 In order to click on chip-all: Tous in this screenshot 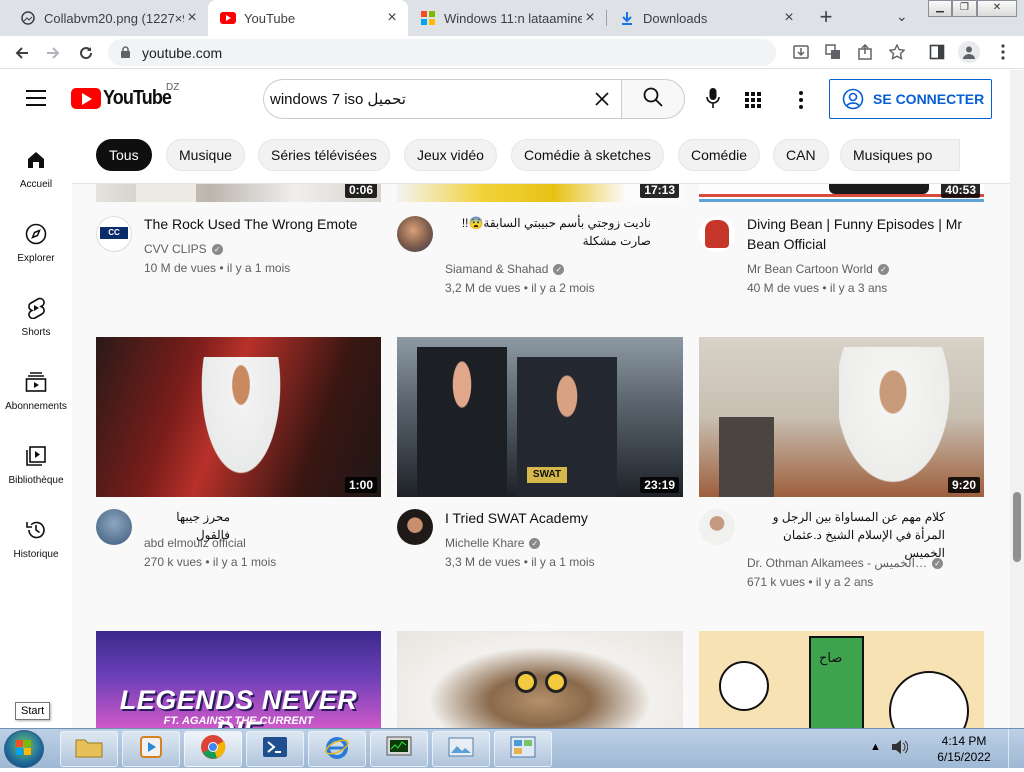, I will do `click(124, 155)`.